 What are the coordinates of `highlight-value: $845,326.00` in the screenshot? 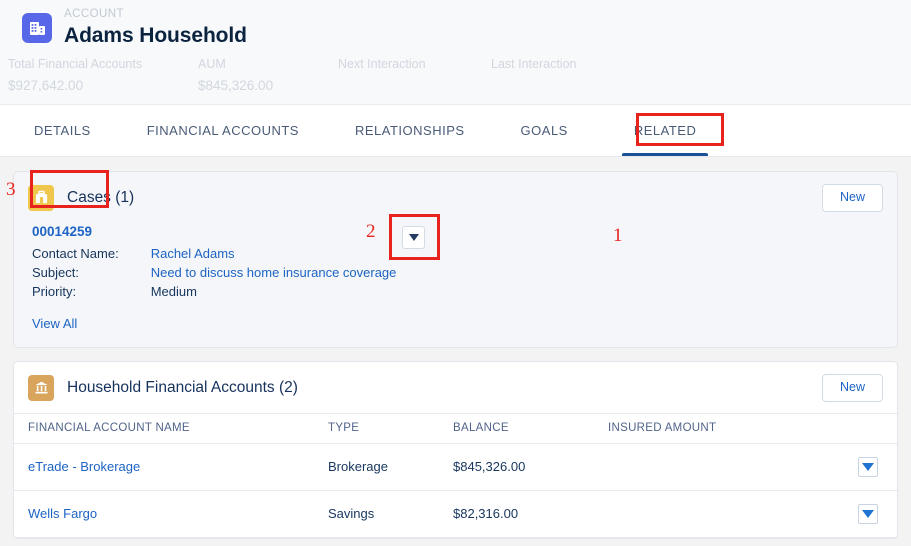 It's located at (236, 85).